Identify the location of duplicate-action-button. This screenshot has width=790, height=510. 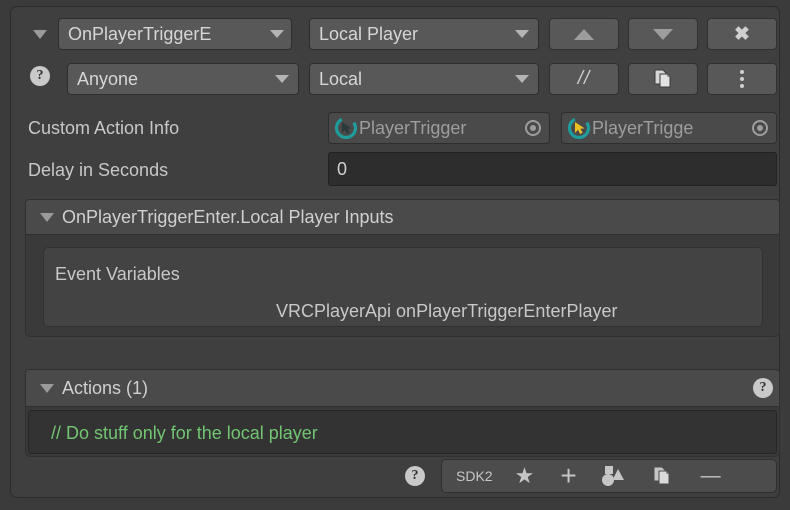
(662, 476).